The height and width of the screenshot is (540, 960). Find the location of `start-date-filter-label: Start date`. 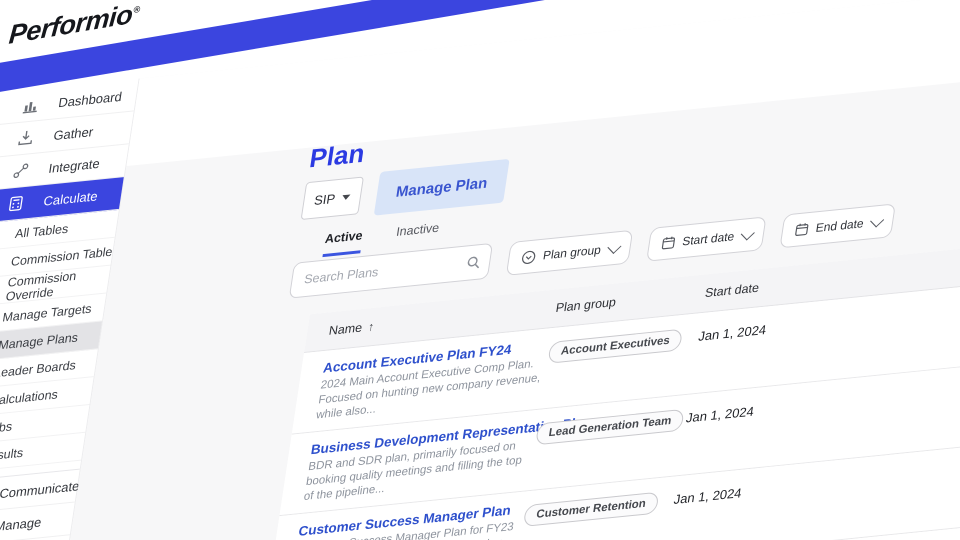

start-date-filter-label: Start date is located at coordinates (708, 239).